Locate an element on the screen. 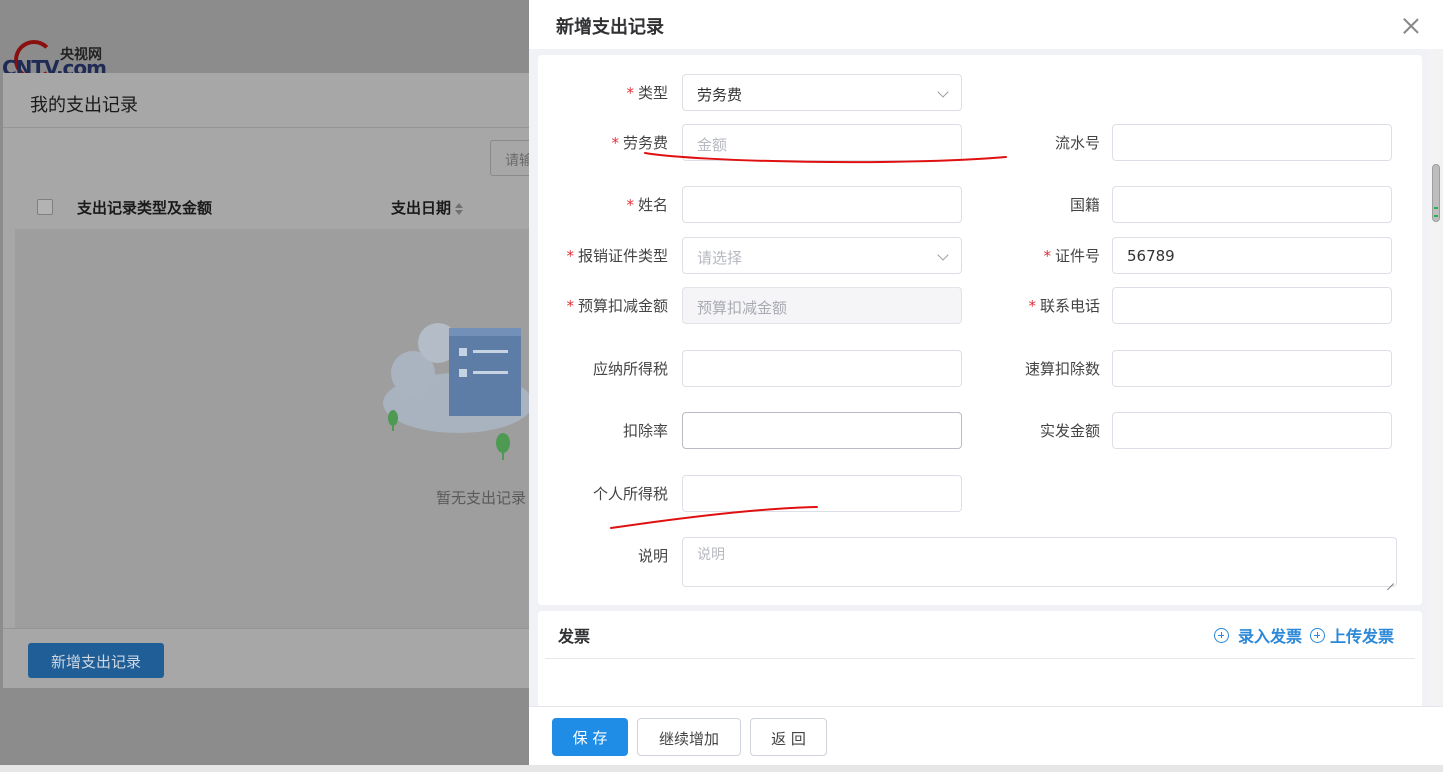 This screenshot has width=1443, height=772. enter-invoice-button: 录入发票 is located at coordinates (1257, 635).